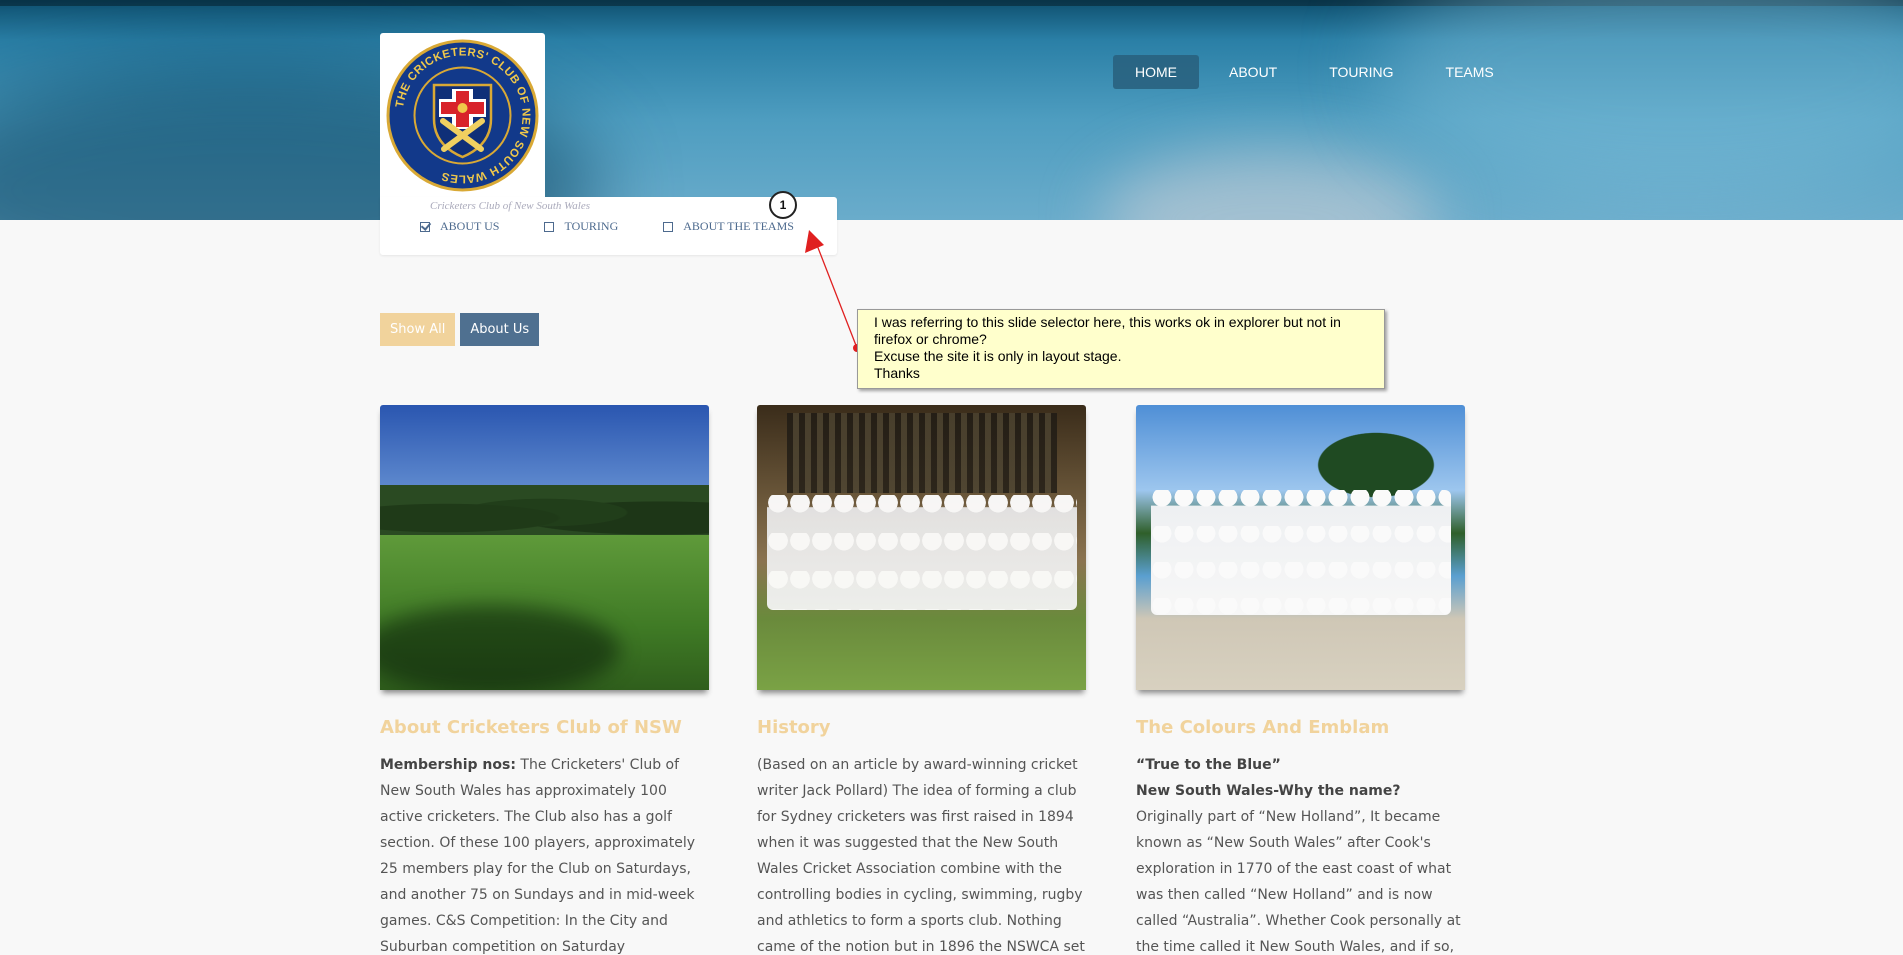 This screenshot has height=955, width=1903. Describe the element at coordinates (1253, 72) in the screenshot. I see `nav-about: ABOUT` at that location.